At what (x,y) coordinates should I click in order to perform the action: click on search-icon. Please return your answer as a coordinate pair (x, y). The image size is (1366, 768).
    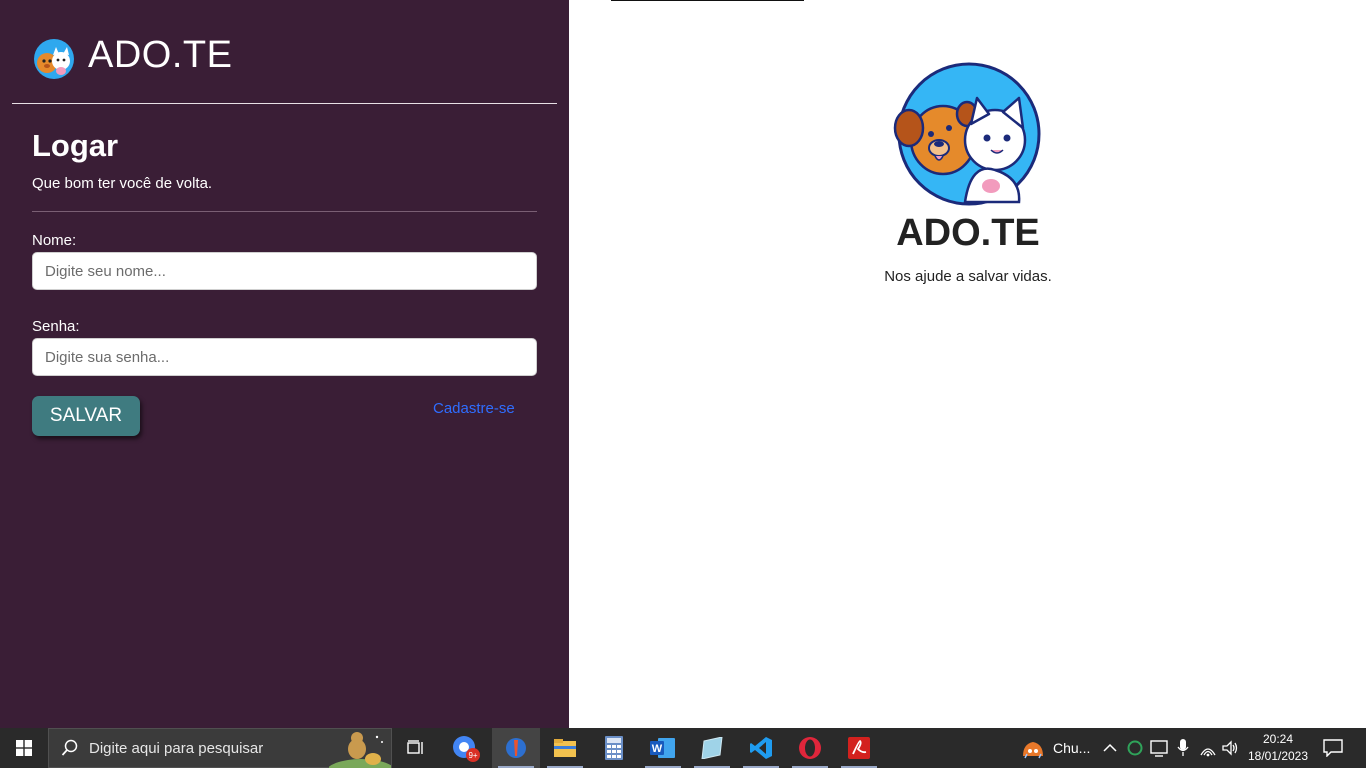
    Looking at the image, I should click on (69, 747).